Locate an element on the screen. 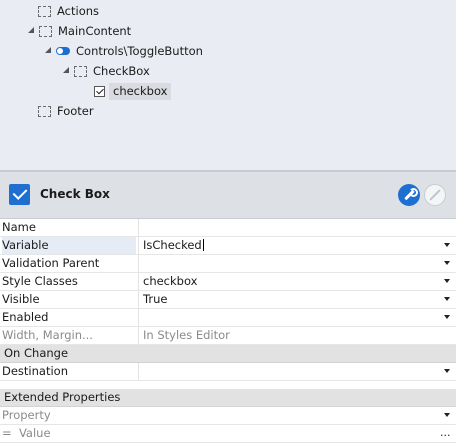 This screenshot has width=456, height=443. property-label: Validation Parent is located at coordinates (51, 263).